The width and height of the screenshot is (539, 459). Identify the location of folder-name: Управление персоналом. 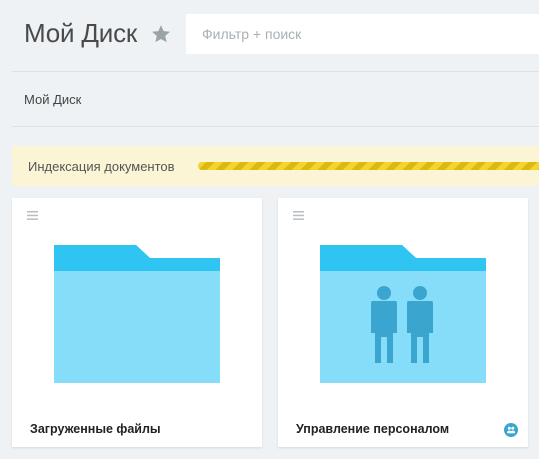
(373, 429).